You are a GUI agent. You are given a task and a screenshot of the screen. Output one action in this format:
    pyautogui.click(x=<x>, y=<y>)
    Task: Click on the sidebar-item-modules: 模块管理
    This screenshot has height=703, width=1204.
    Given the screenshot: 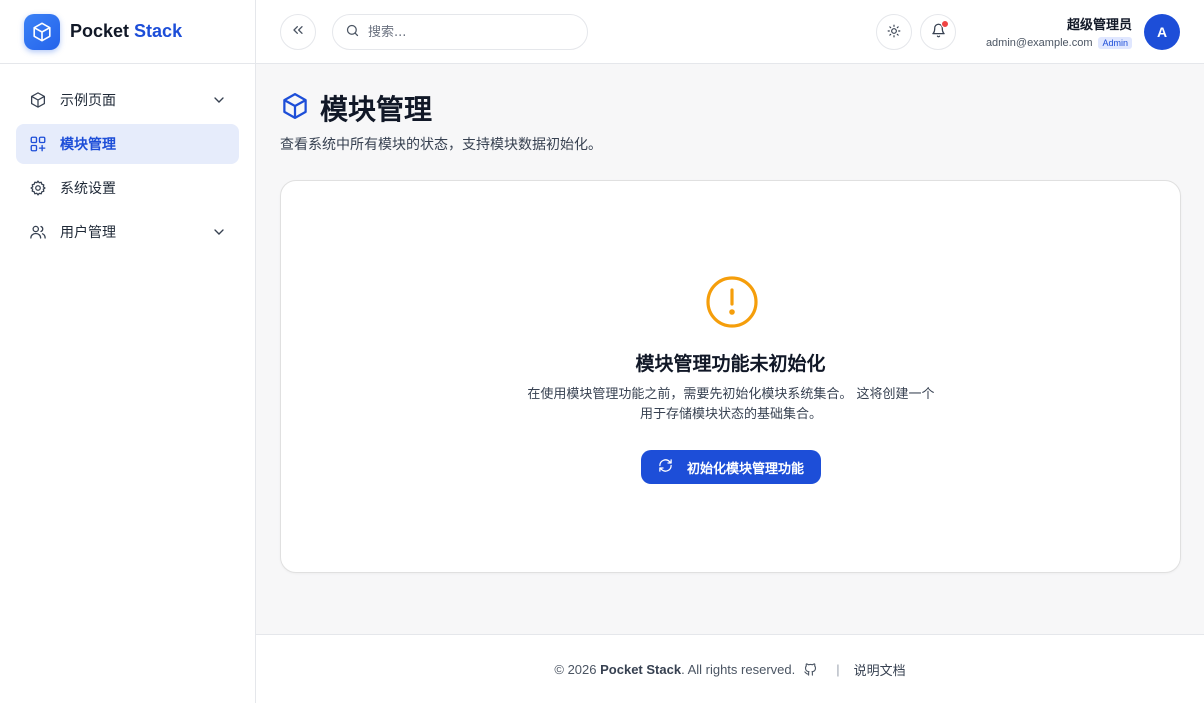 What is the action you would take?
    pyautogui.click(x=127, y=144)
    